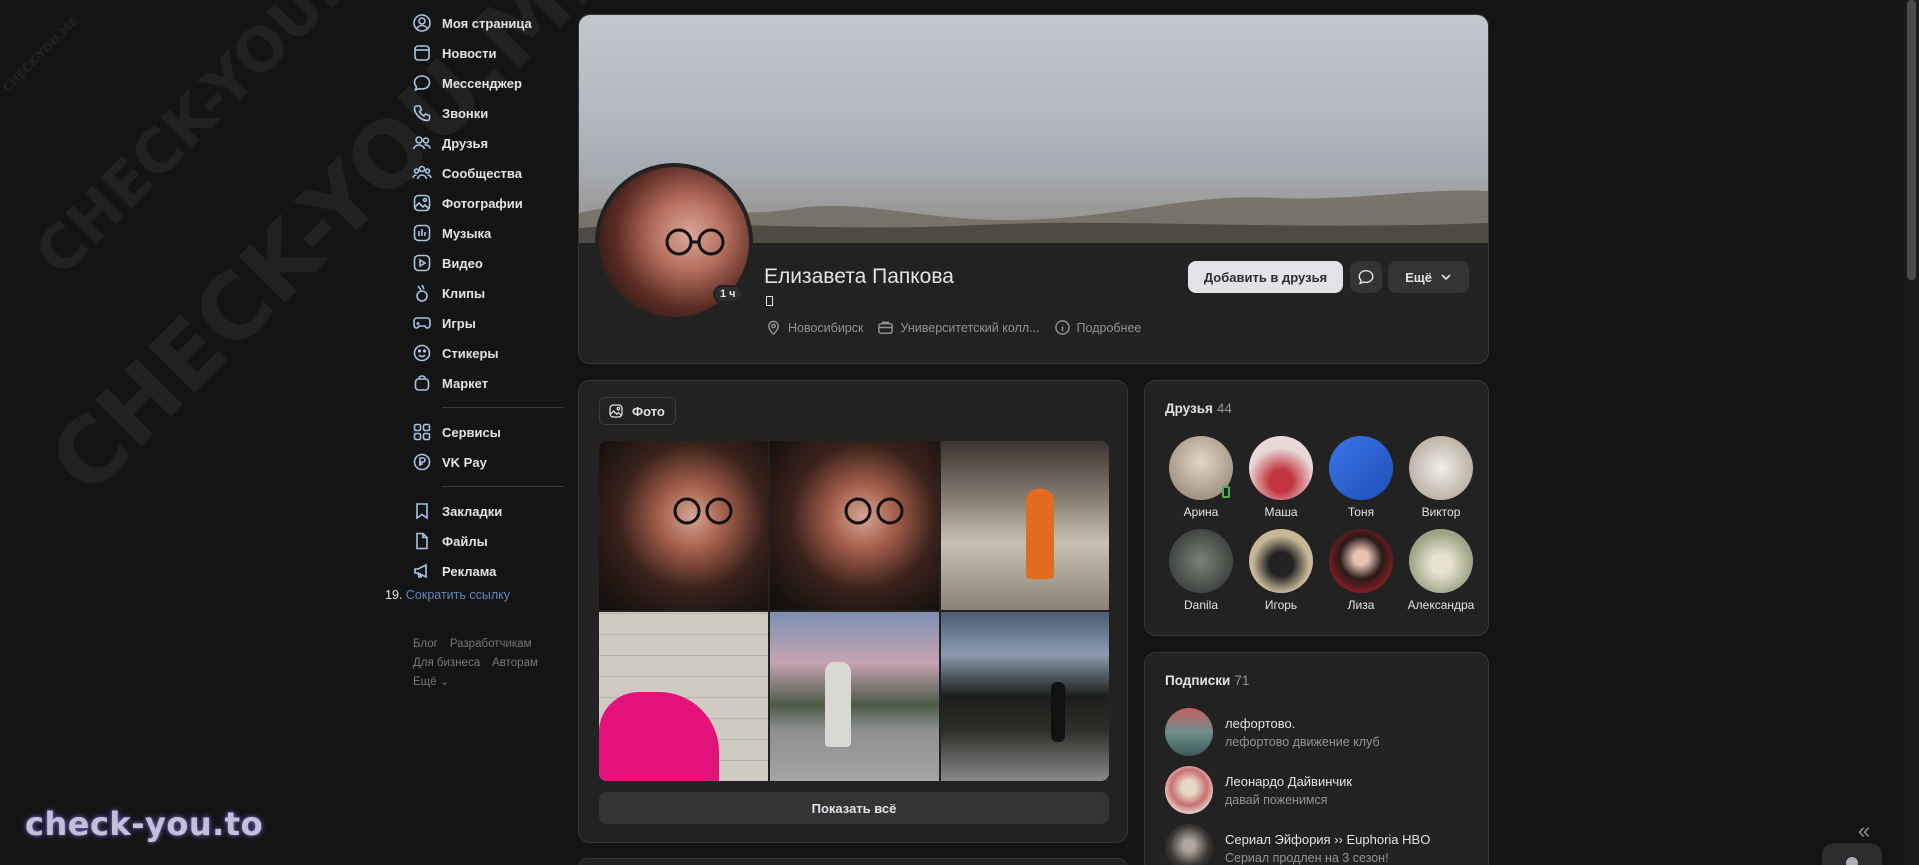 This screenshot has width=1919, height=865. What do you see at coordinates (467, 233) in the screenshot?
I see `sidebar-item-label: Музыка` at bounding box center [467, 233].